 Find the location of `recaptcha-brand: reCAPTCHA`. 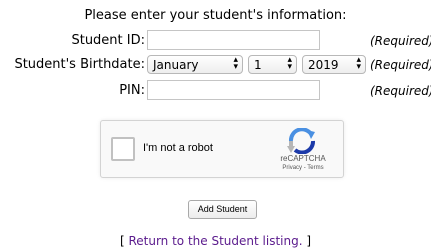

recaptcha-brand: reCAPTCHA is located at coordinates (303, 158).